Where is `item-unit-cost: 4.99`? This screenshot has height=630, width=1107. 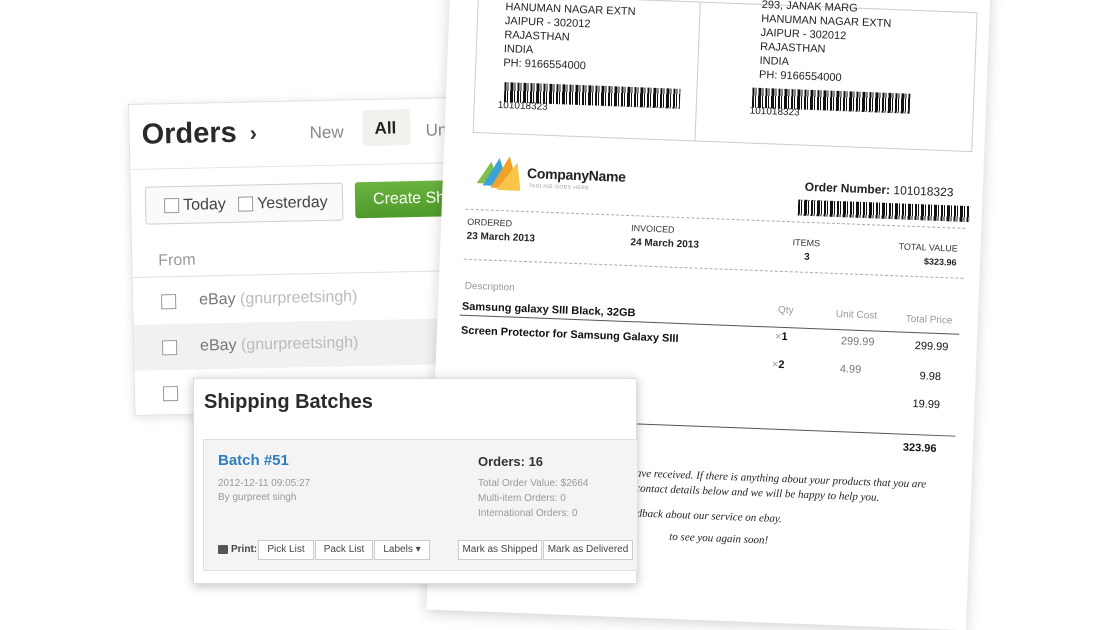 item-unit-cost: 4.99 is located at coordinates (850, 370).